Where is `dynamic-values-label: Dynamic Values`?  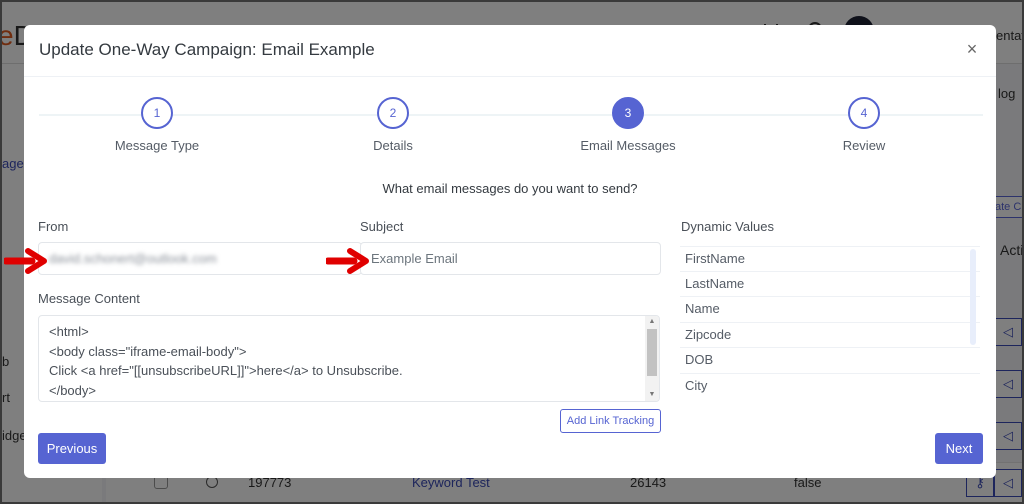
dynamic-values-label: Dynamic Values is located at coordinates (727, 226).